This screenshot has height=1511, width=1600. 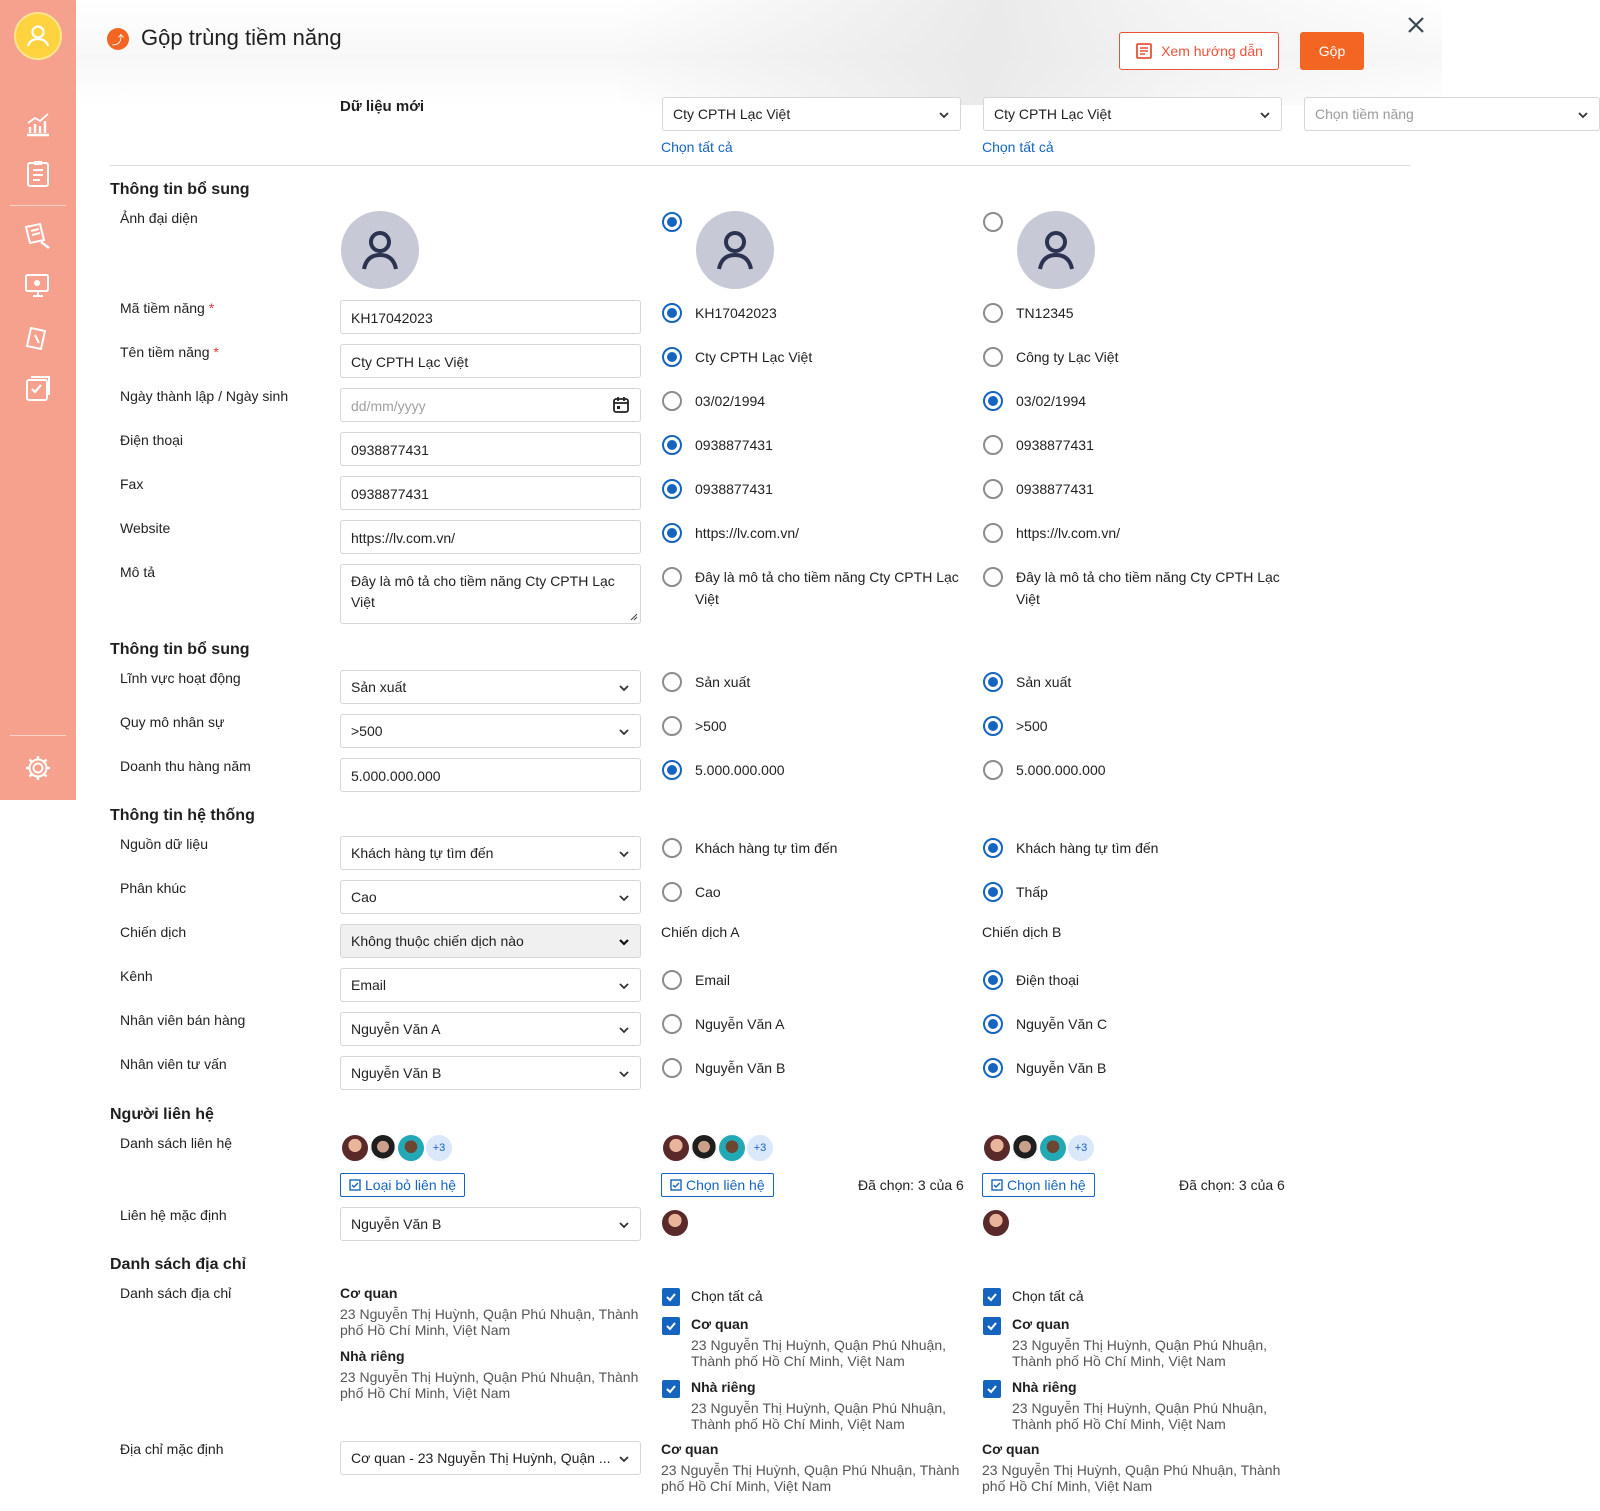 What do you see at coordinates (490, 449) in the screenshot?
I see `phone-input: 0938877431` at bounding box center [490, 449].